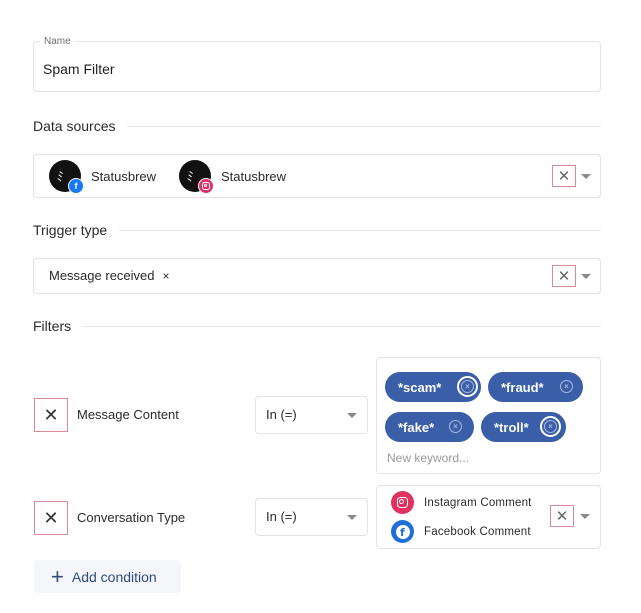 This screenshot has height=613, width=641. Describe the element at coordinates (478, 502) in the screenshot. I see `conversation-type-label: Instagram Comment` at that location.